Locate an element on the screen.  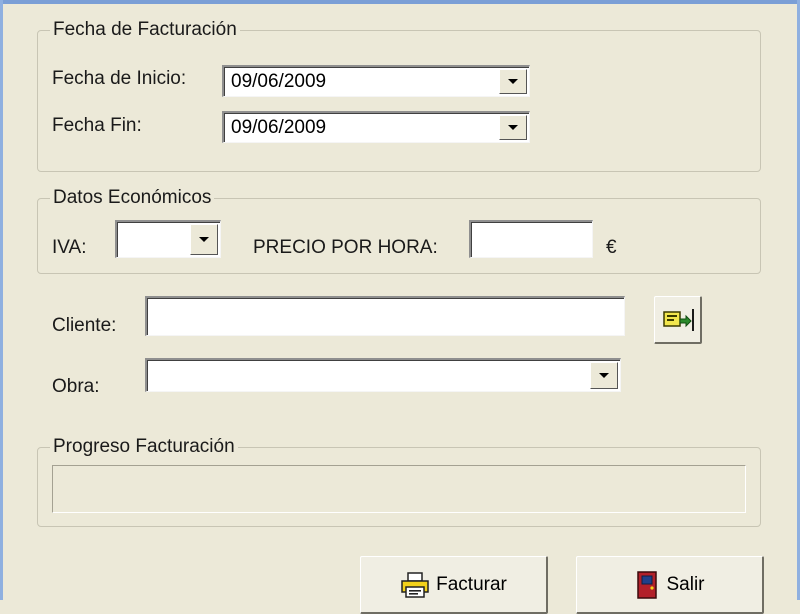
iva-dropdown-button is located at coordinates (204, 239).